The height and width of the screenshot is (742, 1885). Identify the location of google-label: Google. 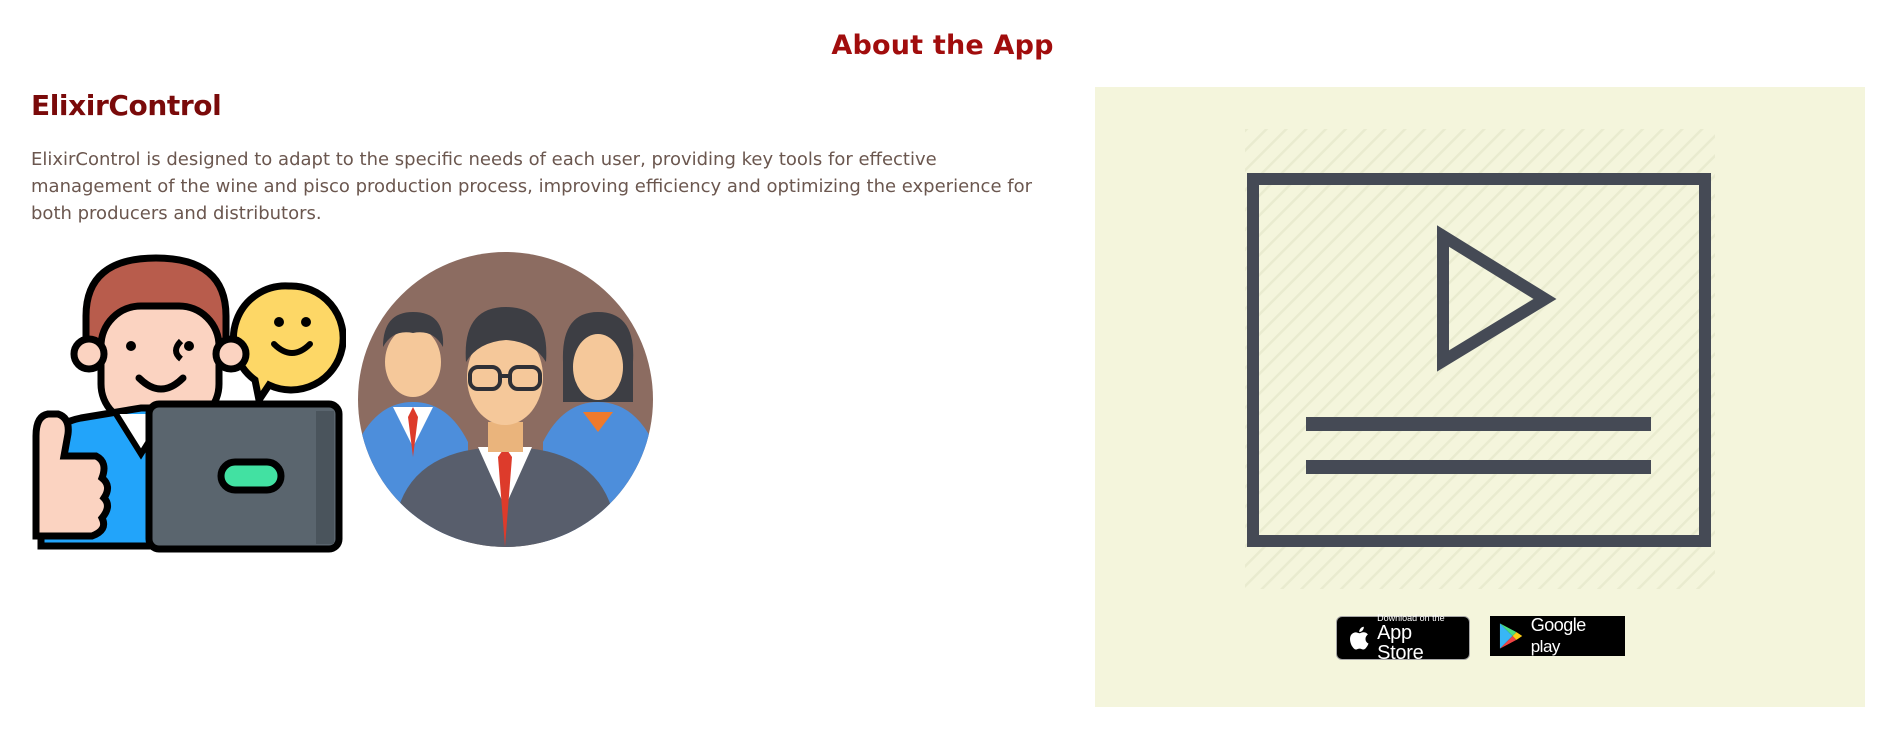
(1558, 625).